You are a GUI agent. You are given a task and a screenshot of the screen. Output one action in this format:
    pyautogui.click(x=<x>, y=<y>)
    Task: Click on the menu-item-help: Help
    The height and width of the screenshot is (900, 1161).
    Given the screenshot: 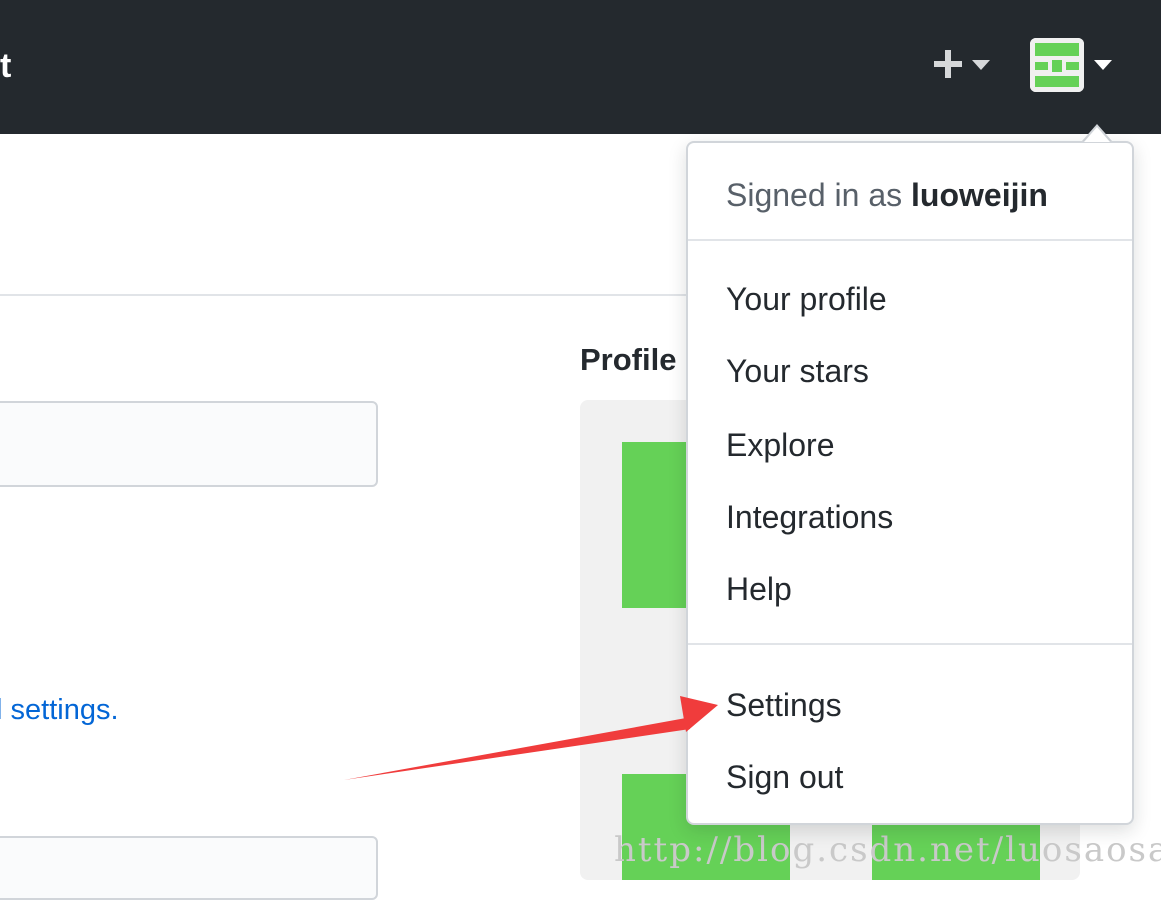 What is the action you would take?
    pyautogui.click(x=759, y=589)
    